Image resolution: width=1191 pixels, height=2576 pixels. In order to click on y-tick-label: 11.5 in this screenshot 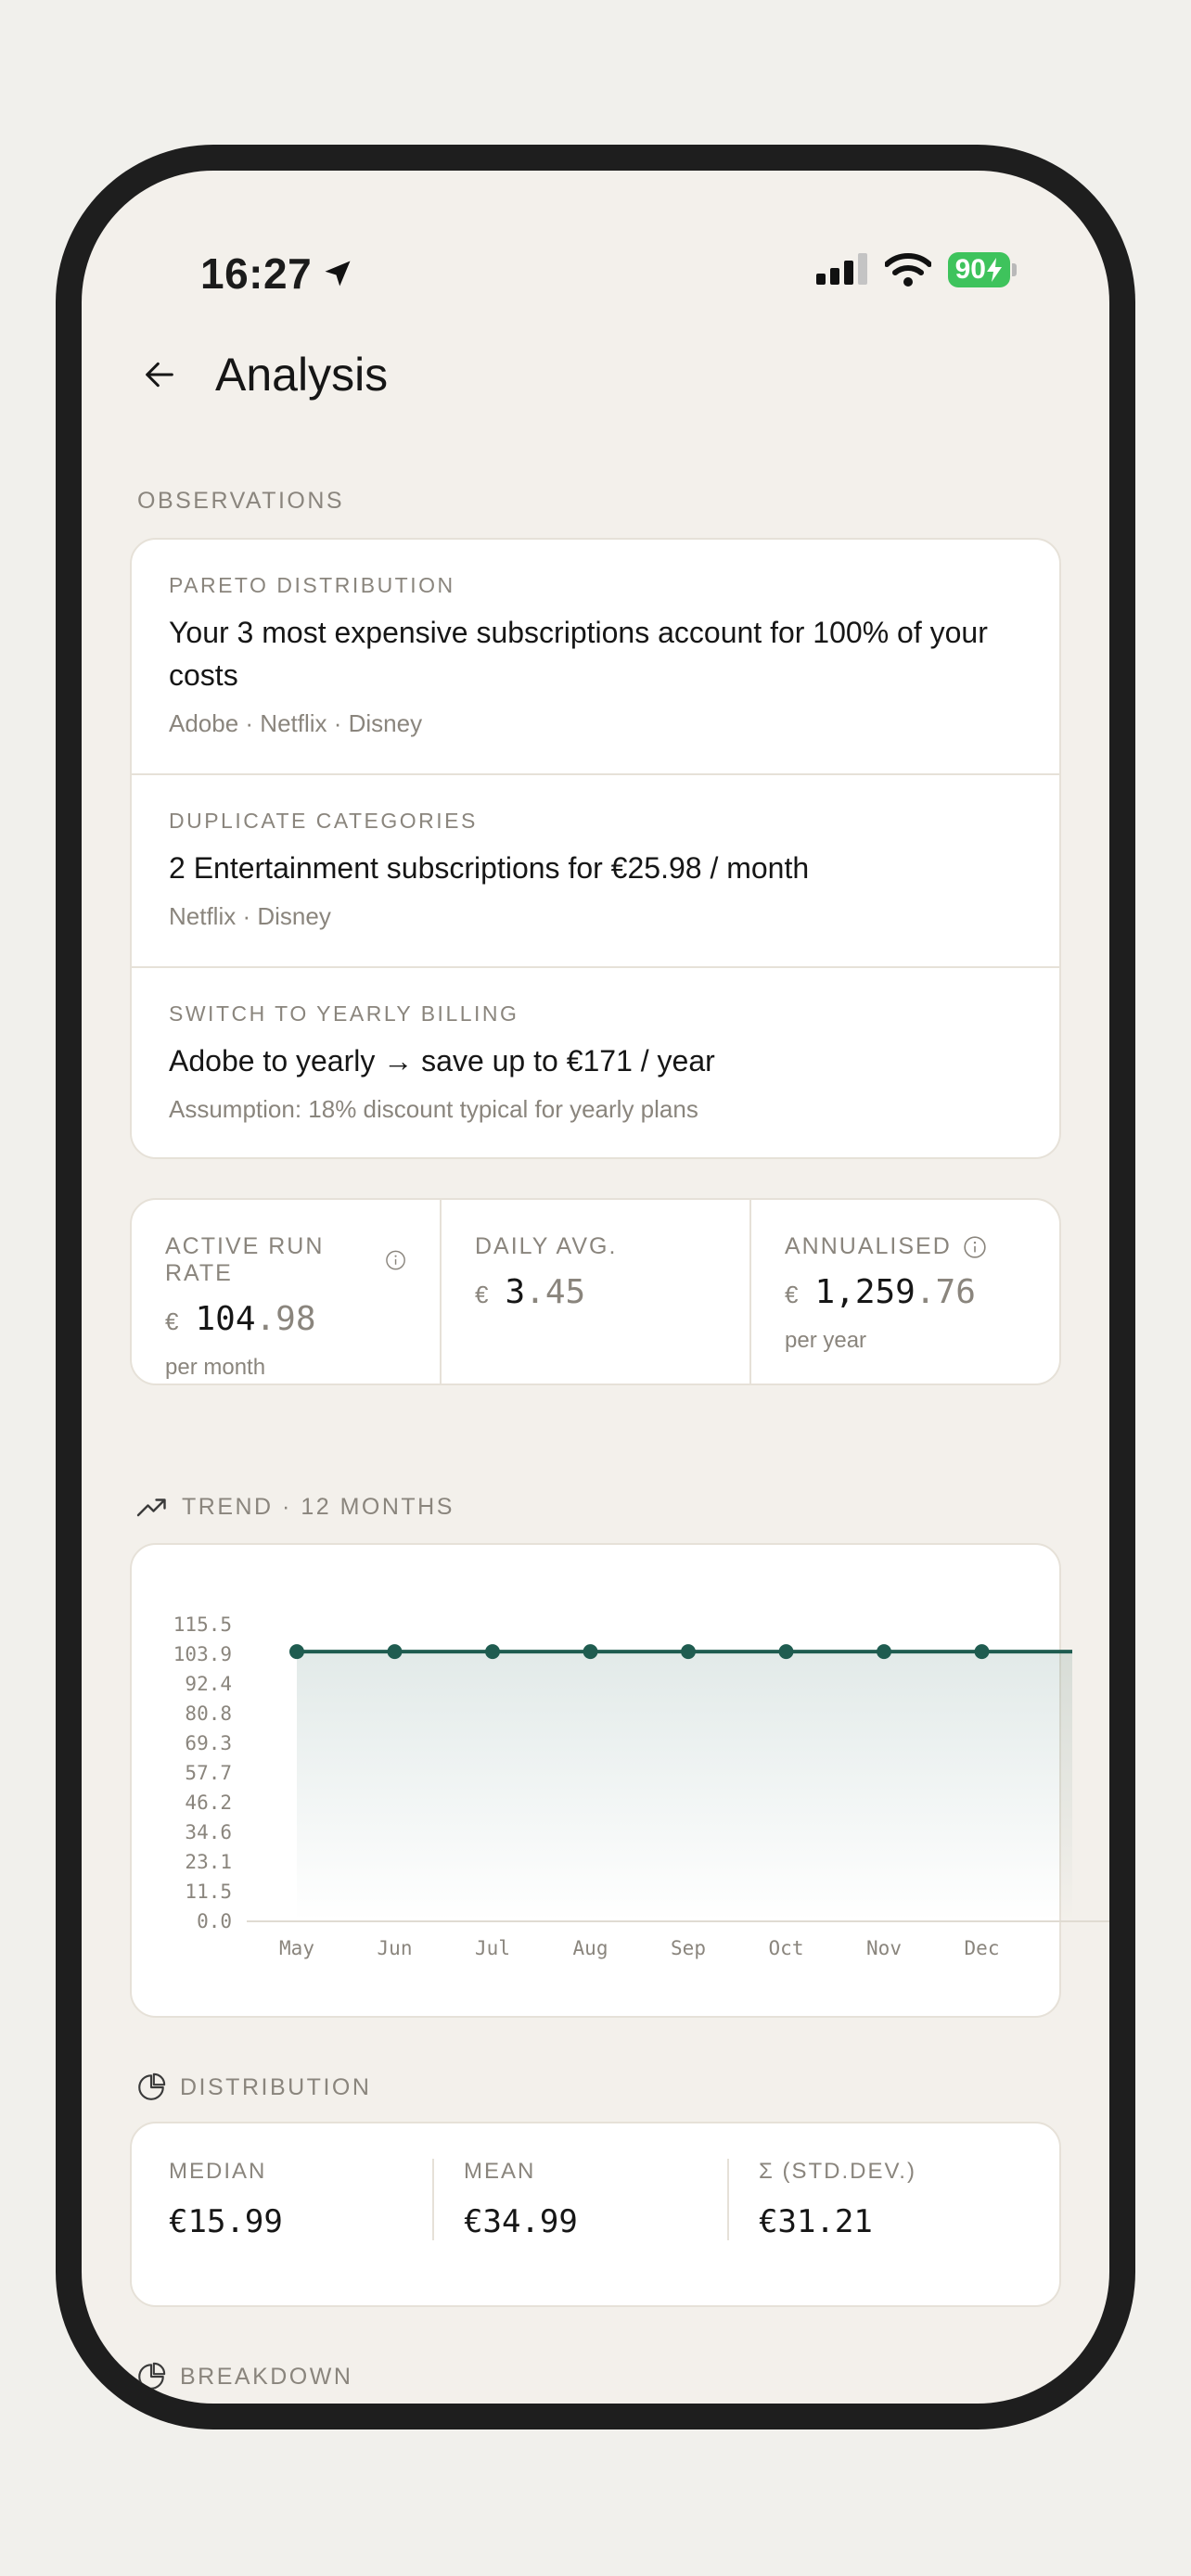, I will do `click(209, 1892)`.